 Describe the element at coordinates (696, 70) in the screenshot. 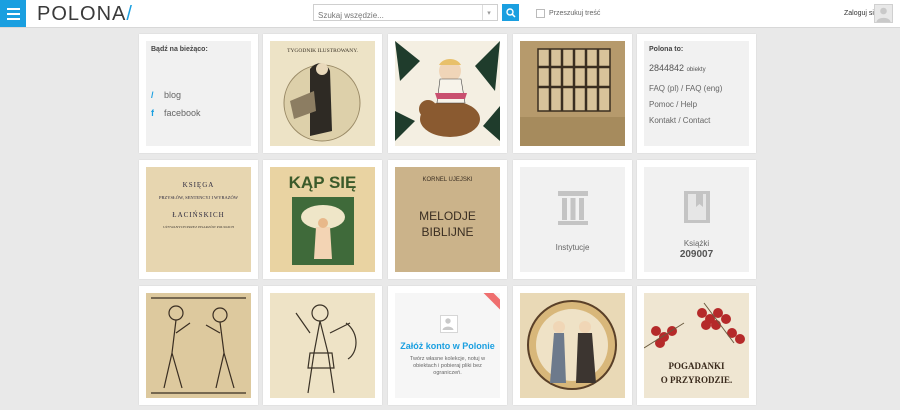

I see `objects-label: obiekty` at that location.